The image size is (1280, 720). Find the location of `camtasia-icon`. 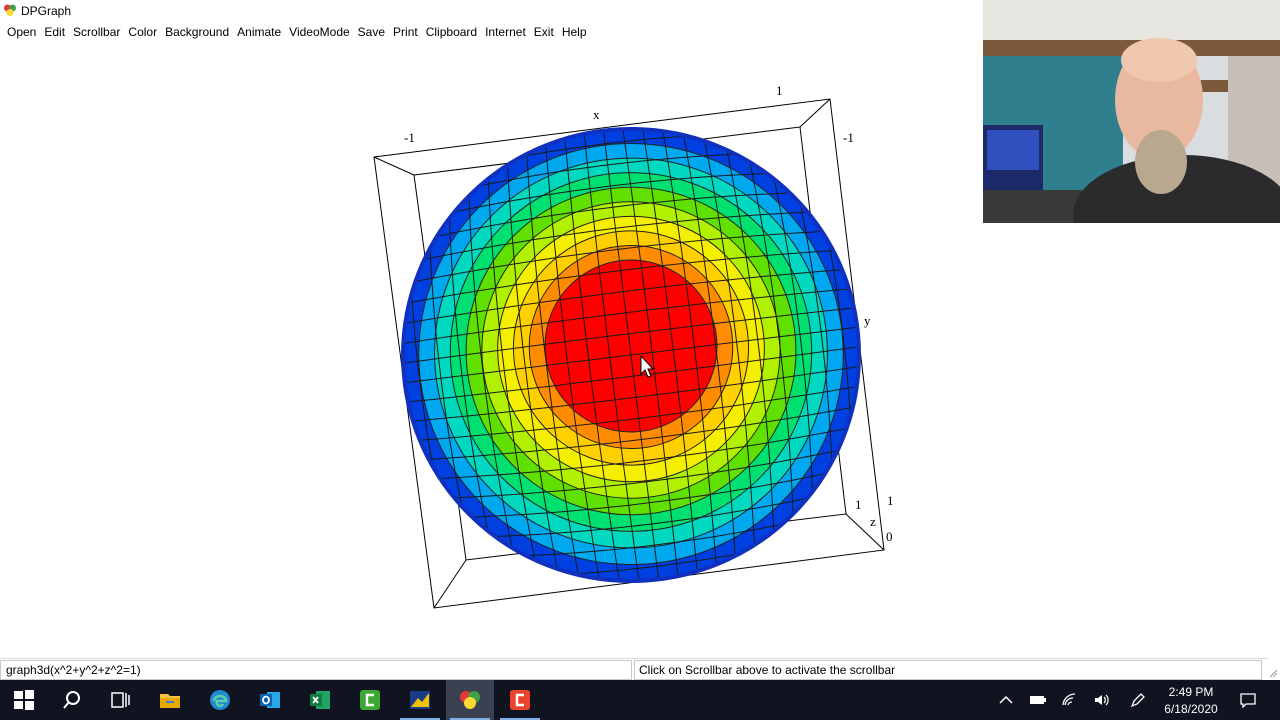

camtasia-icon is located at coordinates (370, 700).